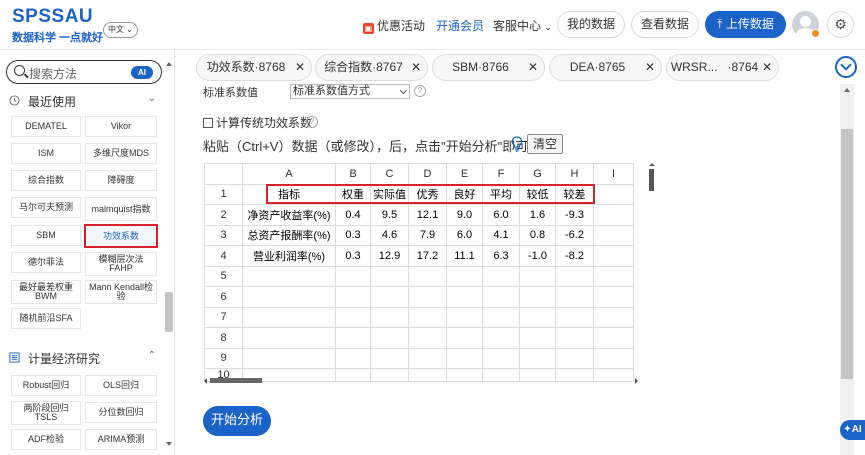 The width and height of the screenshot is (865, 455). What do you see at coordinates (605, 67) in the screenshot?
I see `tab-dea: DEA·8765 ✕` at bounding box center [605, 67].